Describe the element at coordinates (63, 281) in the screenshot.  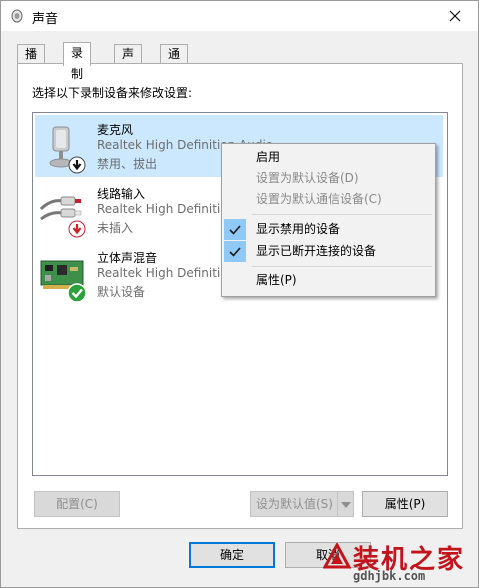
I see `sound-card-icon` at that location.